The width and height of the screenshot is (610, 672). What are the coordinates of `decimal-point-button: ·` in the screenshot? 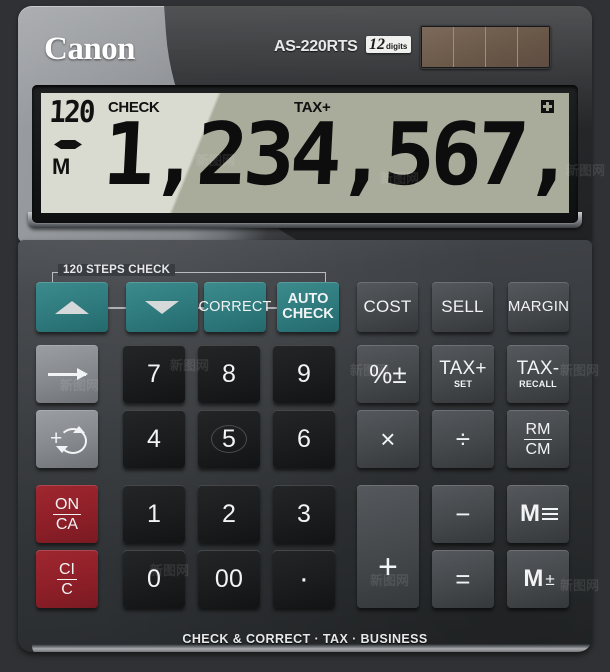 It's located at (304, 579).